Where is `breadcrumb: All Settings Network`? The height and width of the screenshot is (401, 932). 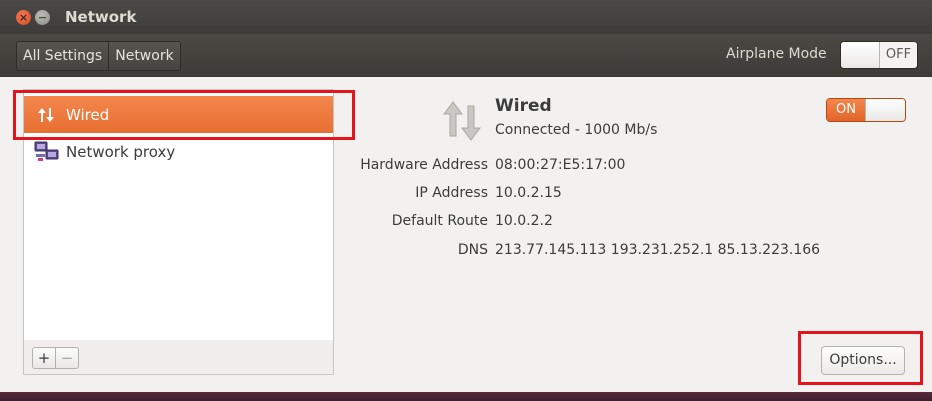 breadcrumb: All Settings Network is located at coordinates (98, 56).